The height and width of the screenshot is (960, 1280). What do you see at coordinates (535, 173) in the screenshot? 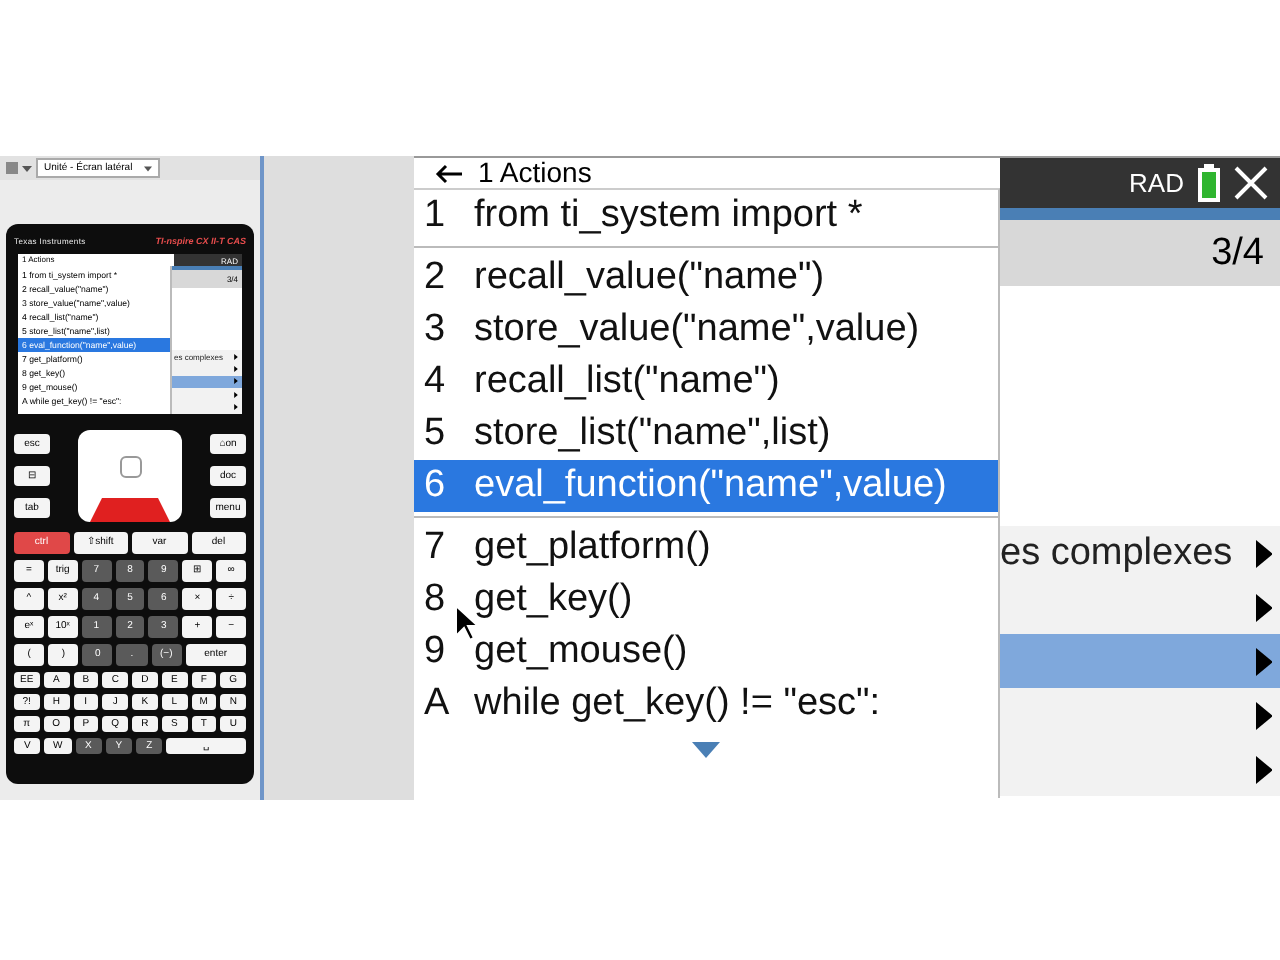
I see `menu-title: 1 Actions` at bounding box center [535, 173].